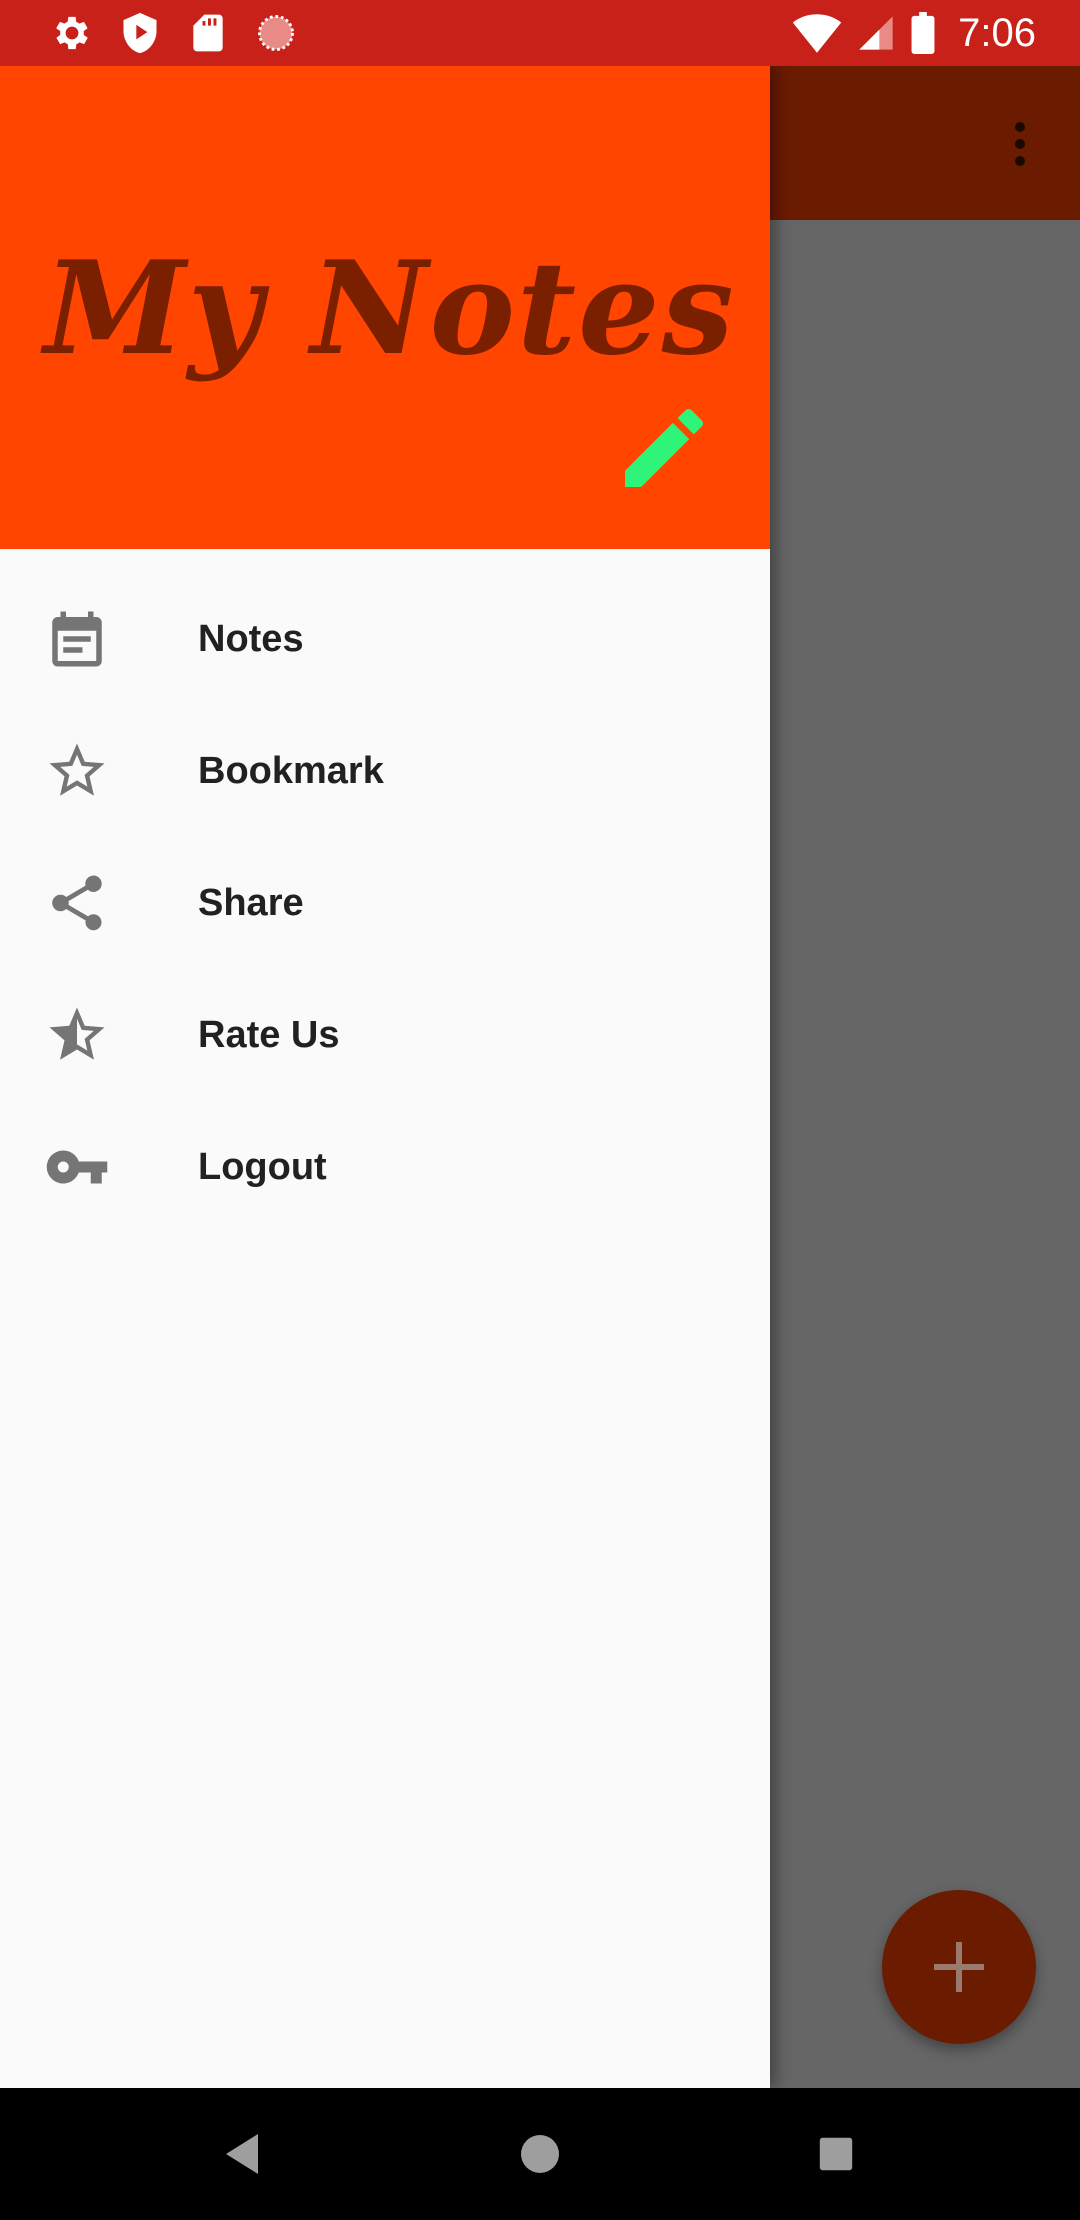 This screenshot has height=2220, width=1080. Describe the element at coordinates (77, 1167) in the screenshot. I see `key-icon` at that location.